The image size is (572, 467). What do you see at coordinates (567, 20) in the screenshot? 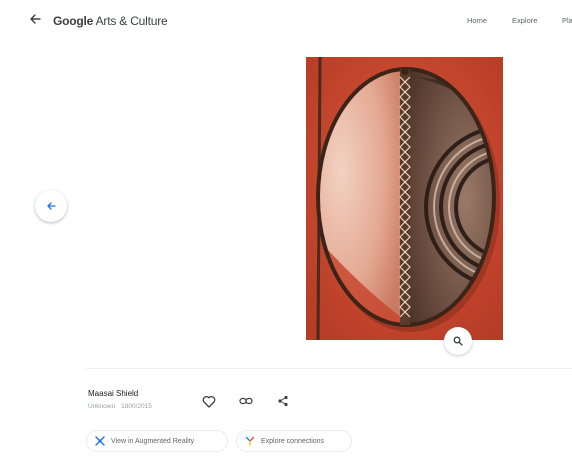
I see `nav-play: Pla` at bounding box center [567, 20].